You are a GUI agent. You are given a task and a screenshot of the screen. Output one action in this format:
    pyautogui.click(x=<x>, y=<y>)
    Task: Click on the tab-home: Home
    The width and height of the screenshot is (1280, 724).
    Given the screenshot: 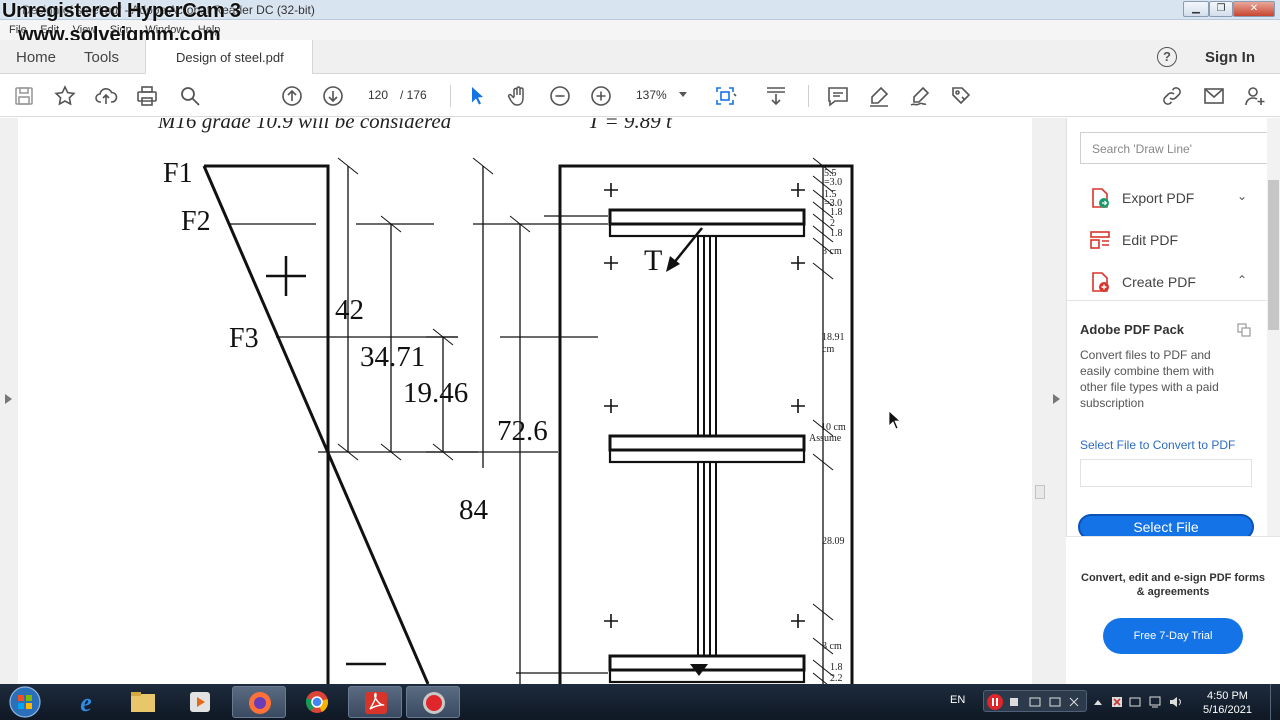 What is the action you would take?
    pyautogui.click(x=36, y=57)
    